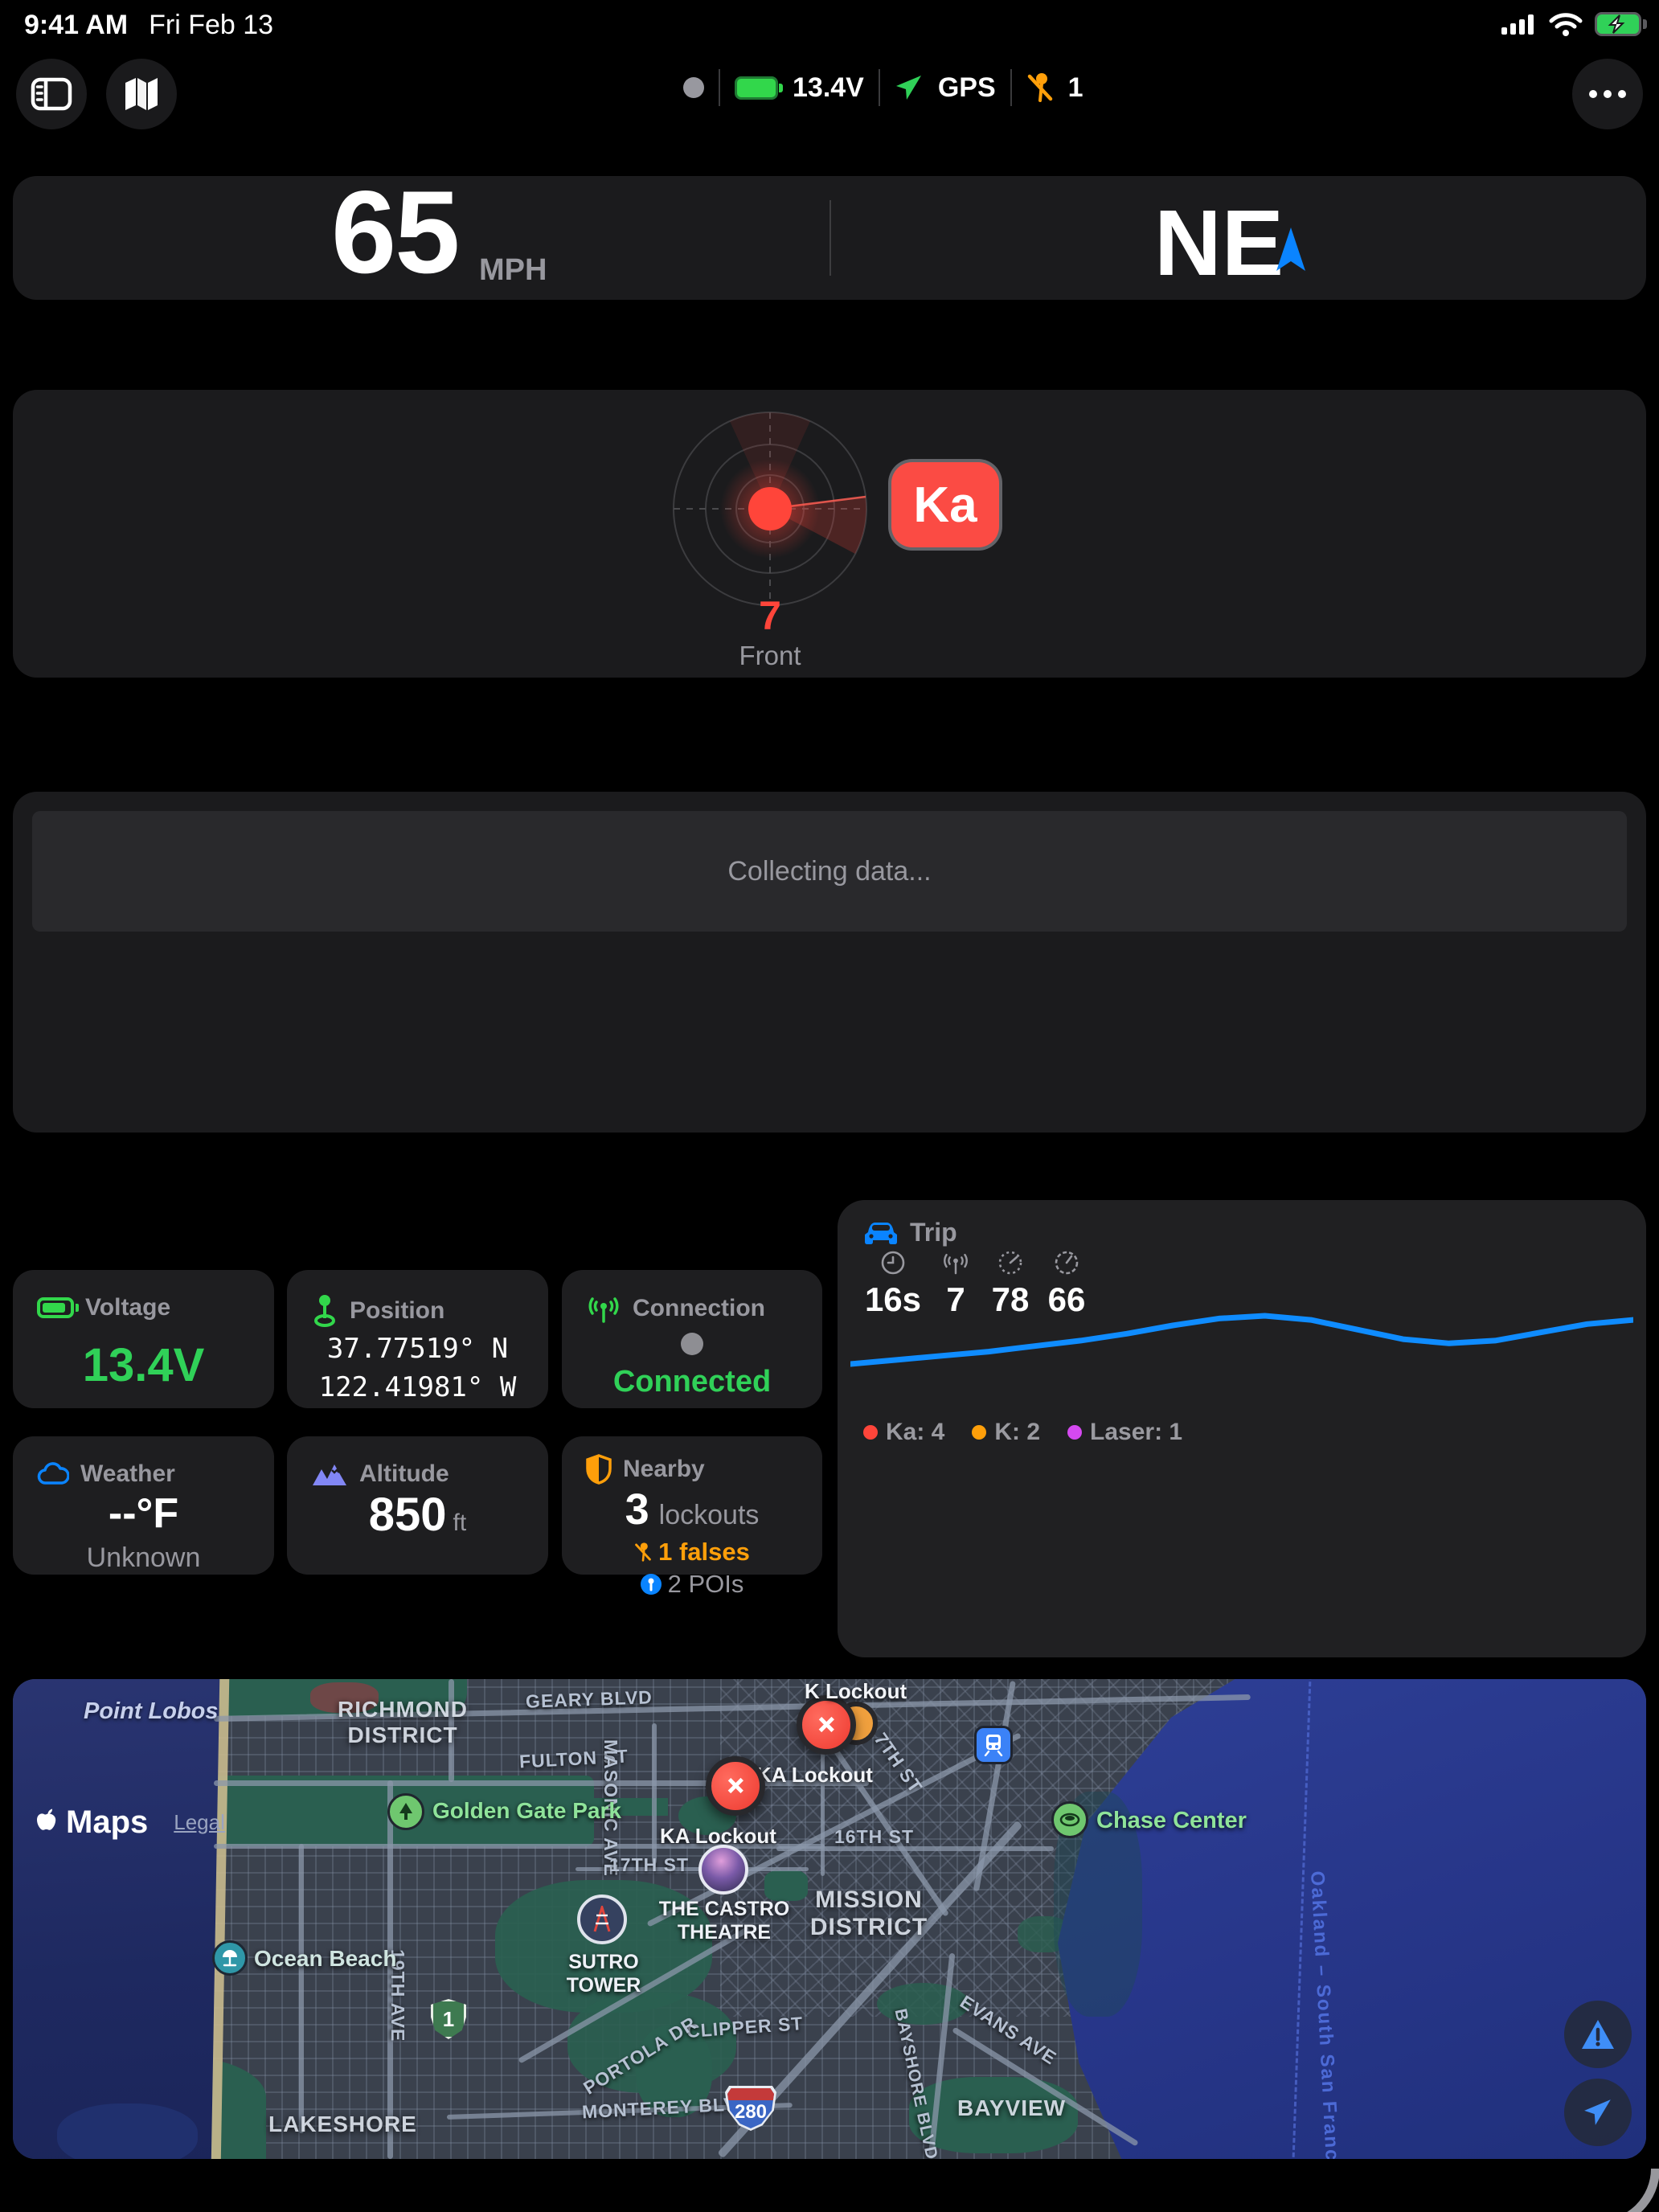  I want to click on altitude-value: 850, so click(407, 1515).